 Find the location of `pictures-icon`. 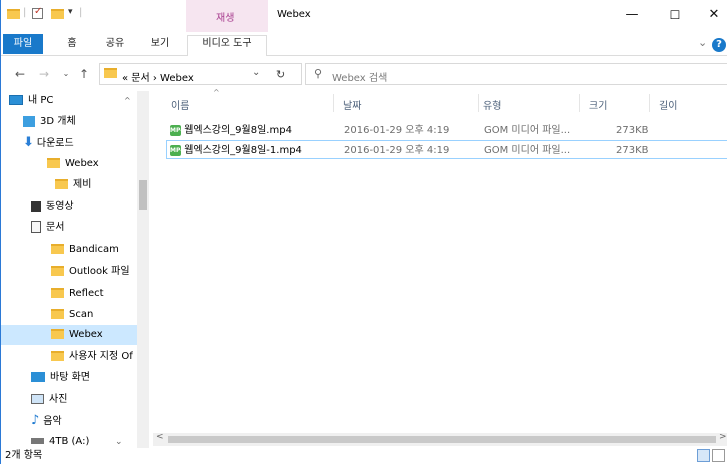

pictures-icon is located at coordinates (37, 399).